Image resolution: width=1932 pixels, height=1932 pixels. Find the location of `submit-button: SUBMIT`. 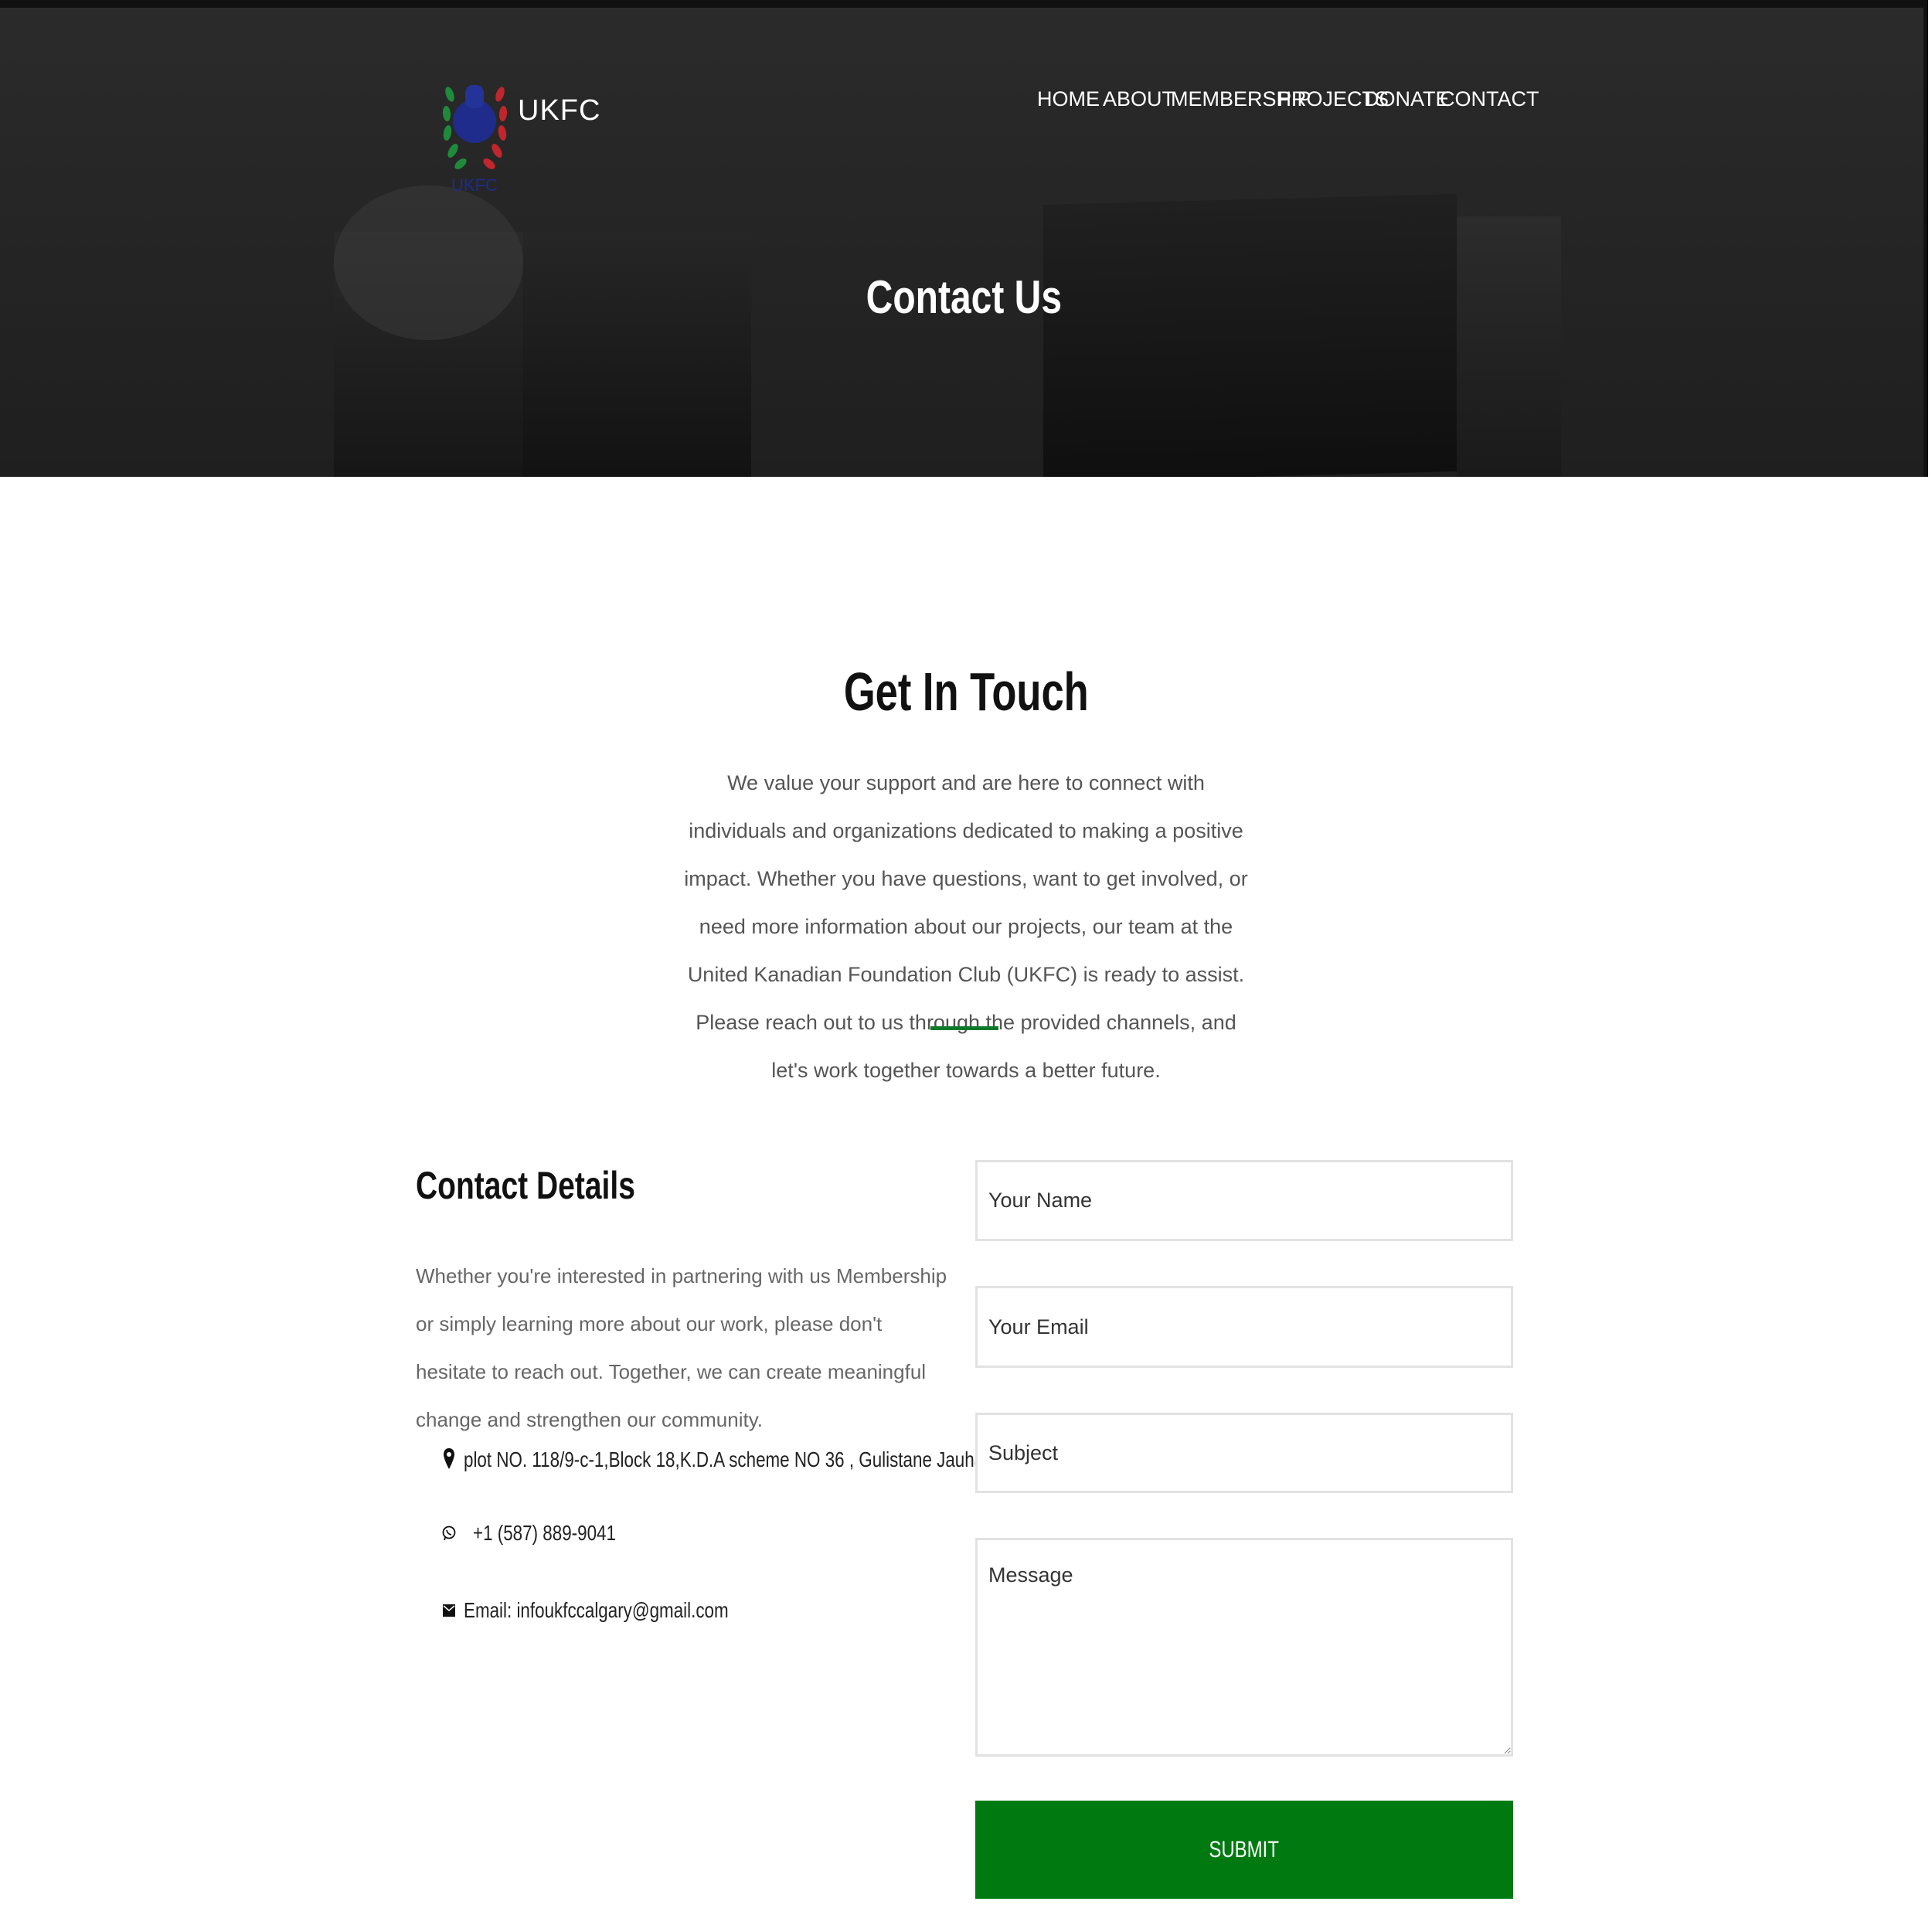

submit-button: SUBMIT is located at coordinates (1244, 1850).